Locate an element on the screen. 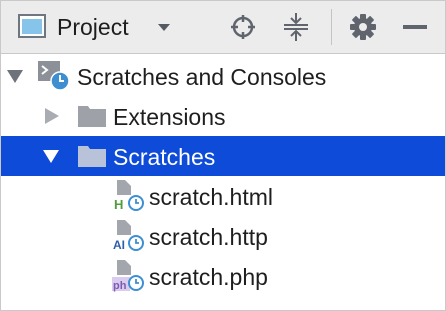 This screenshot has width=446, height=311. gear-icon is located at coordinates (363, 27).